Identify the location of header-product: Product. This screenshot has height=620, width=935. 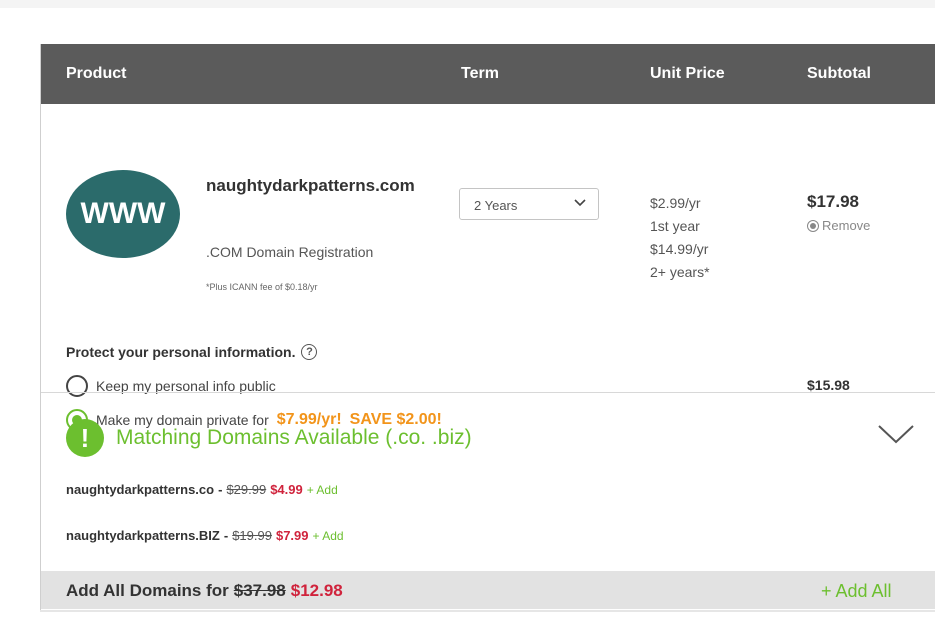
(96, 73).